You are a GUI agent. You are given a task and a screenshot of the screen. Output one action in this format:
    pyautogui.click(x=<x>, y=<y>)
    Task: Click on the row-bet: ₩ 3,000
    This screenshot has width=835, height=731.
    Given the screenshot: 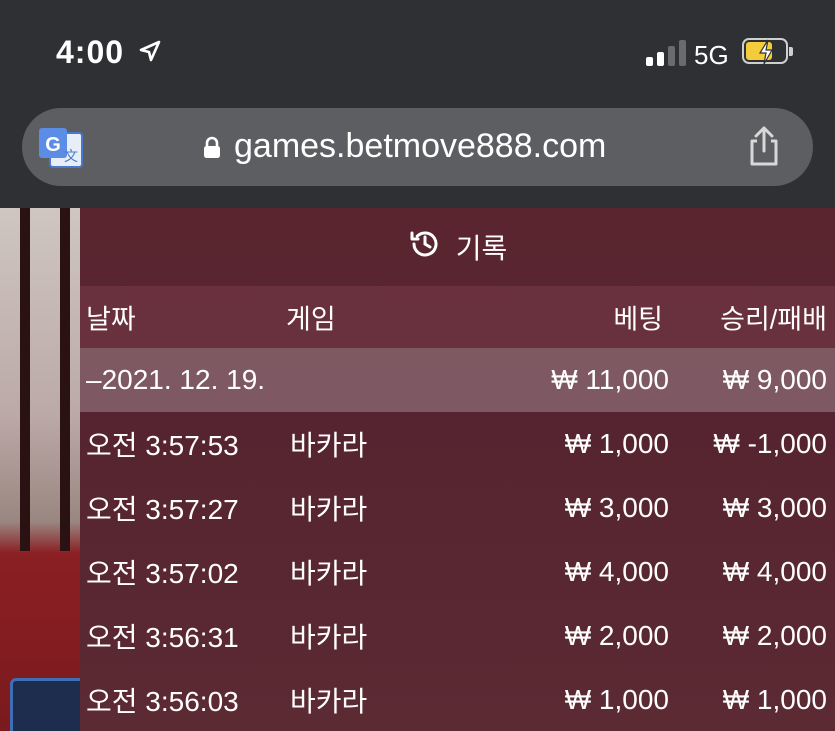 What is the action you would take?
    pyautogui.click(x=616, y=507)
    